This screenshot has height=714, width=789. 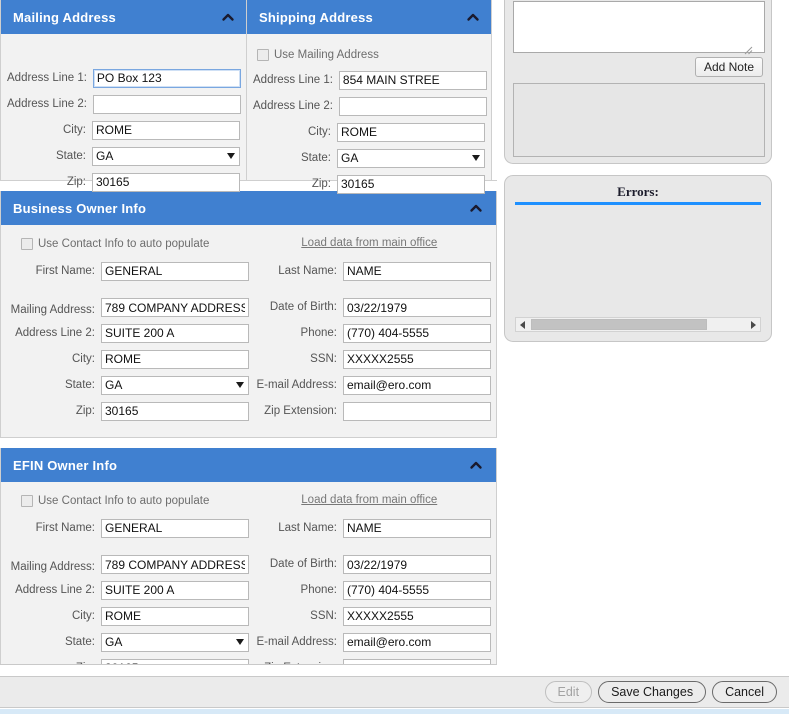 What do you see at coordinates (652, 692) in the screenshot?
I see `save-changes-button: Save Changes` at bounding box center [652, 692].